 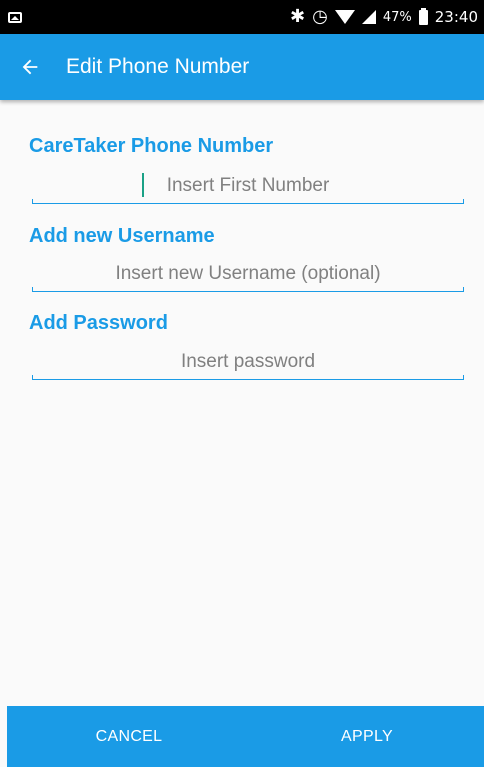 I want to click on battery-icon, so click(x=423, y=16).